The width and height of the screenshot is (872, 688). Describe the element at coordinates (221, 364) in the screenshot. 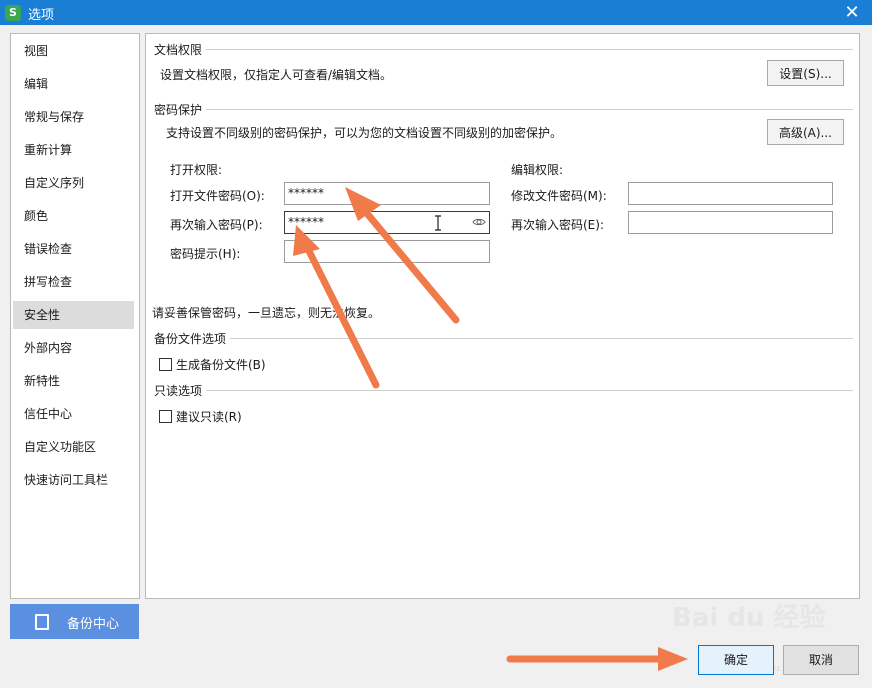

I see `generate-backup-label: 生成备份文件(B)` at that location.